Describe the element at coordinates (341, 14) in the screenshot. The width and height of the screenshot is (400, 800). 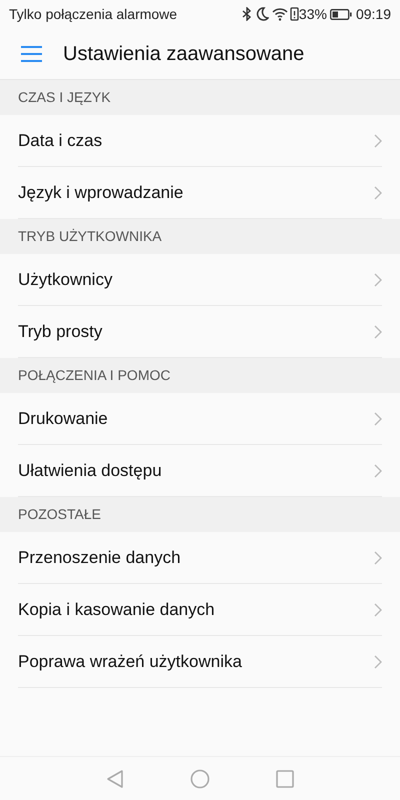
I see `battery-icon` at that location.